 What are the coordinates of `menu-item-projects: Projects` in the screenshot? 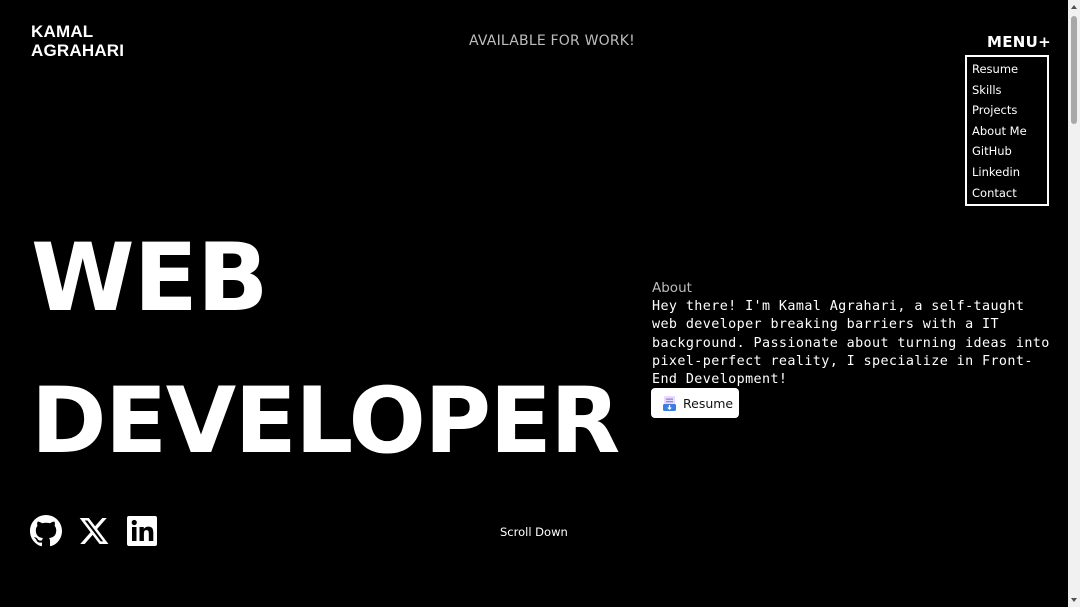 It's located at (1009, 110).